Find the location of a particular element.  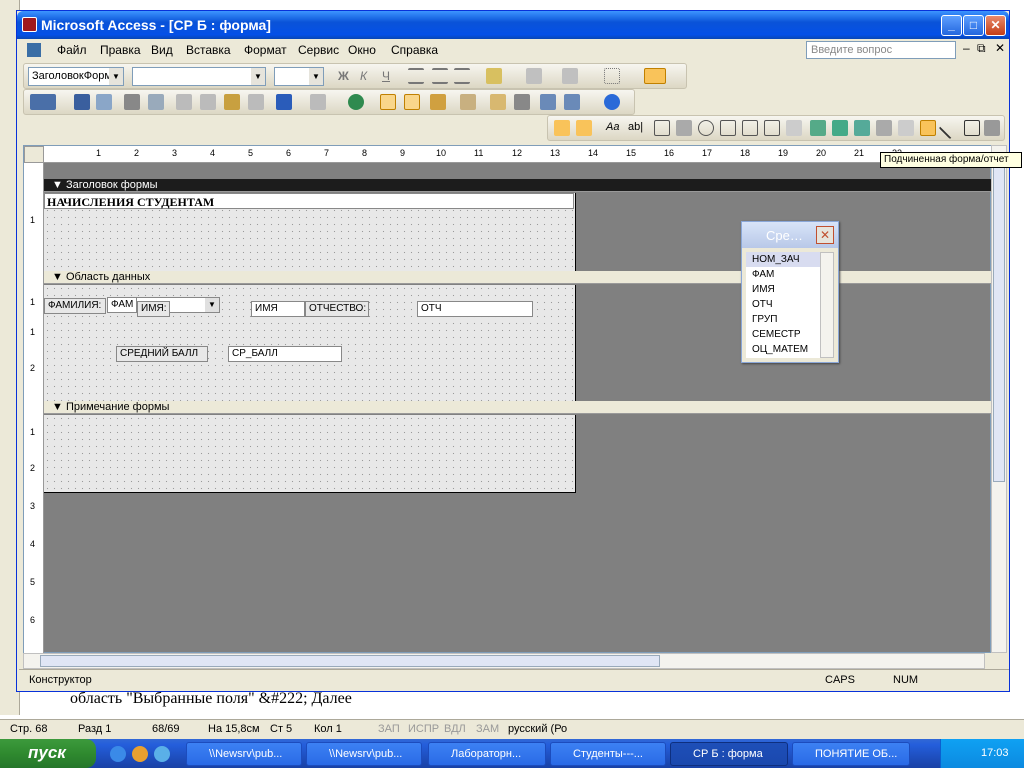

horizontal-scrollbar is located at coordinates (504, 661).